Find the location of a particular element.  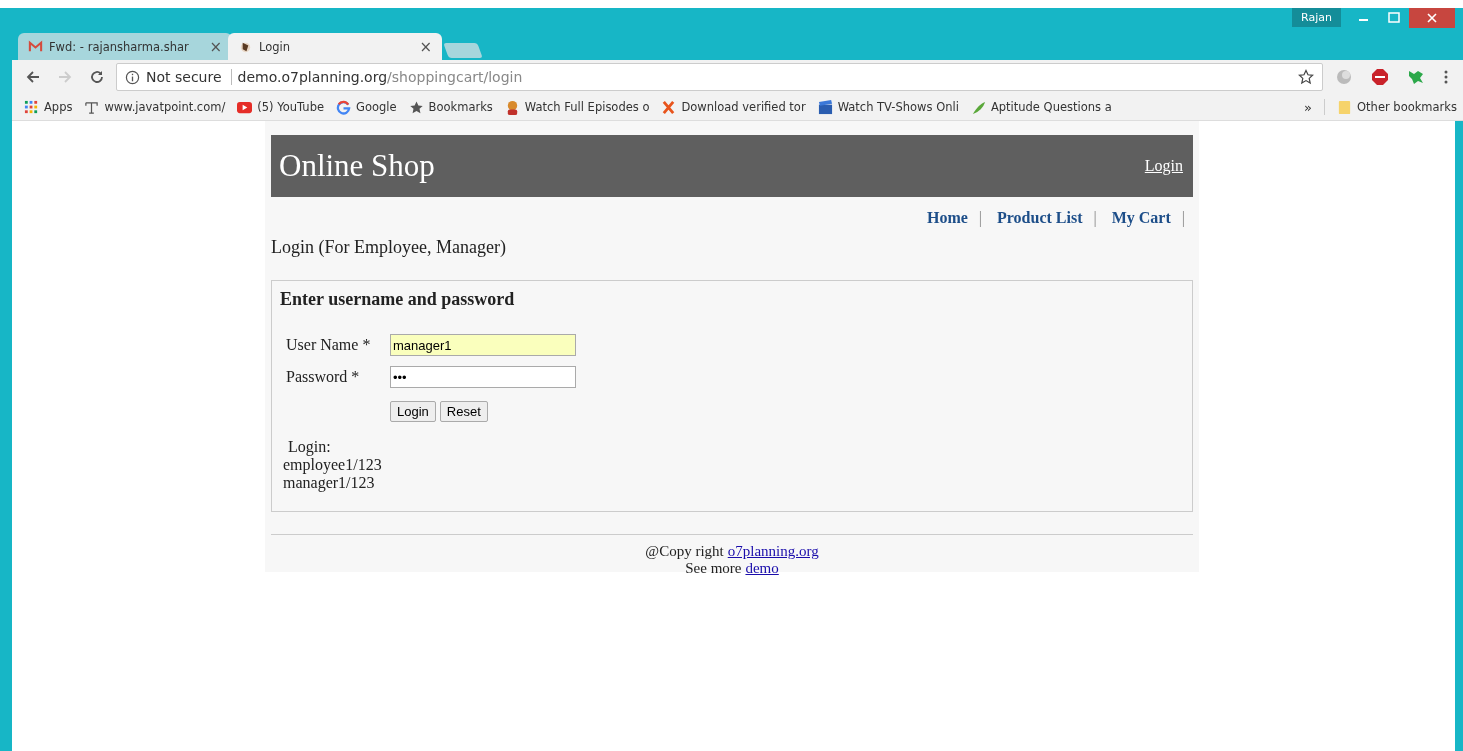

bookmark-item: (5) YouTube is located at coordinates (281, 107).